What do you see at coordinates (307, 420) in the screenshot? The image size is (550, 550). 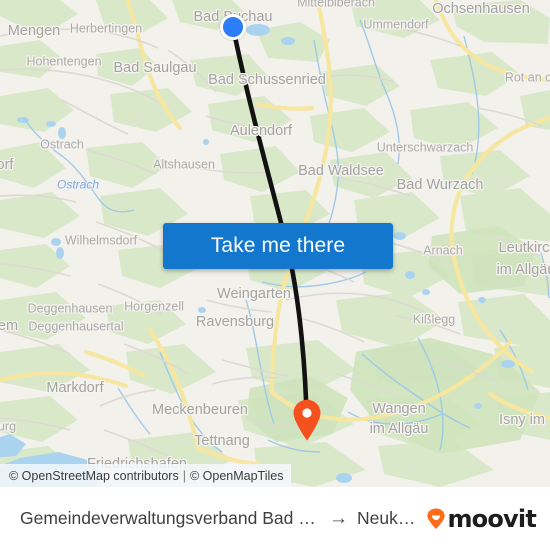 I see `destination-pin-icon` at bounding box center [307, 420].